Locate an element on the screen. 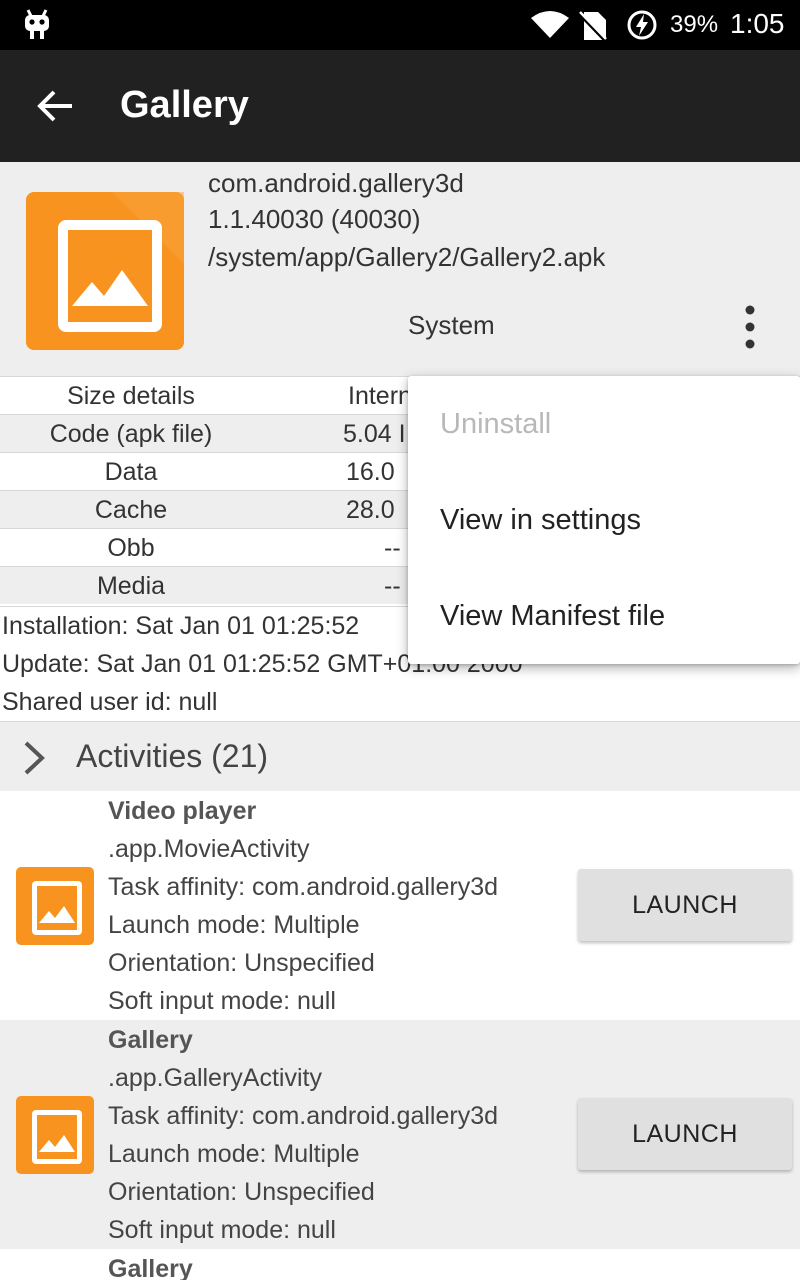 The width and height of the screenshot is (800, 1280). page-title: Gallery is located at coordinates (184, 105).